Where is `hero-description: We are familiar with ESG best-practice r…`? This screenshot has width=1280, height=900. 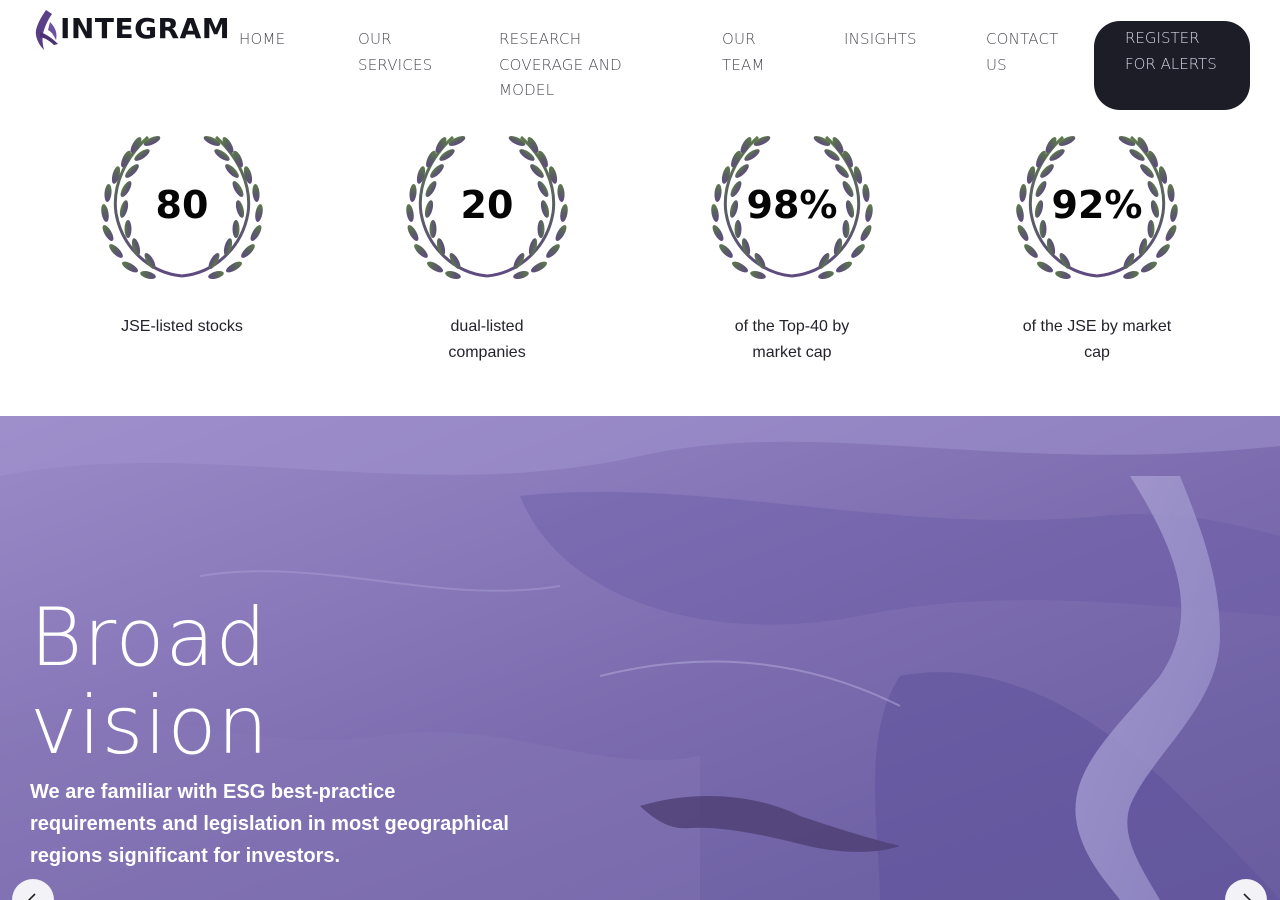
hero-description: We are familiar with ESG best-practice r… is located at coordinates (269, 824).